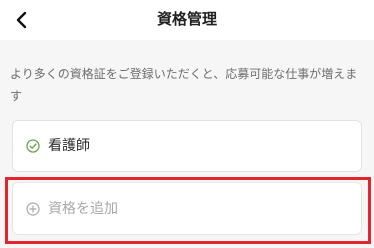 The height and width of the screenshot is (248, 374). I want to click on description-text: より多くの資格証をご登録いただくと、応募可能な仕事が増えます, so click(184, 85).